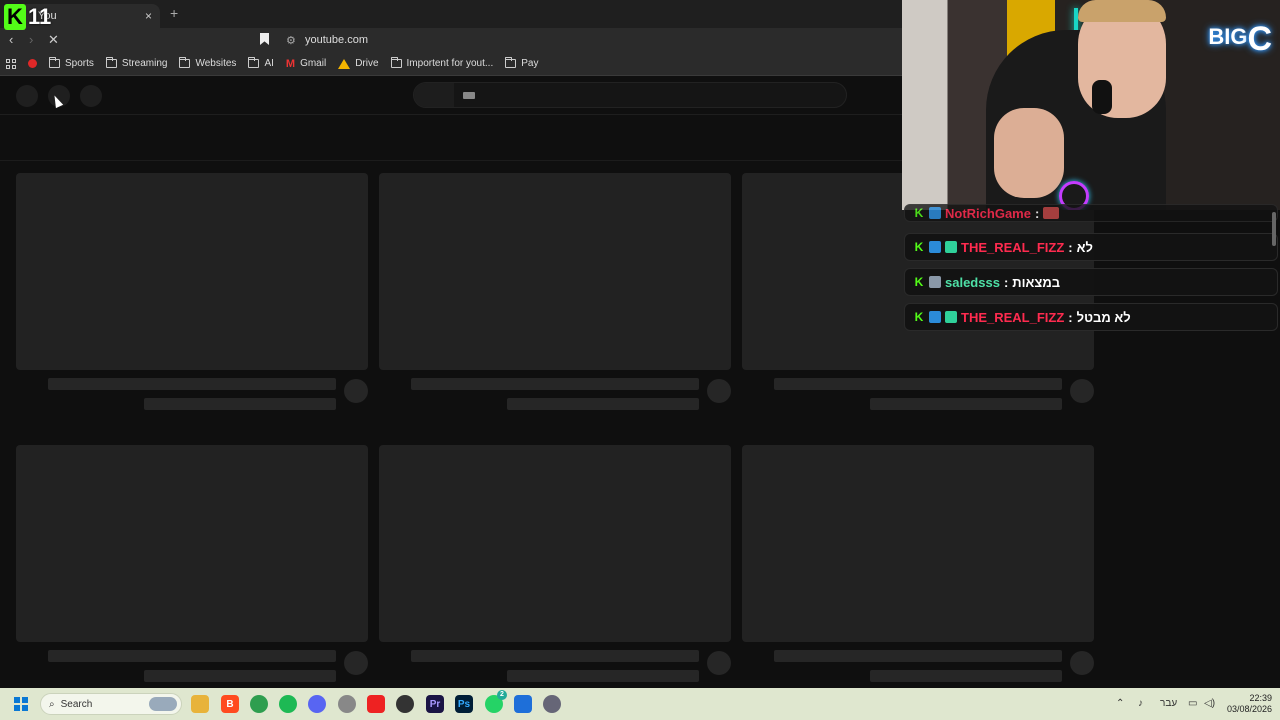 The width and height of the screenshot is (1280, 720). Describe the element at coordinates (27, 96) in the screenshot. I see `menu-icon-placeholder` at that location.